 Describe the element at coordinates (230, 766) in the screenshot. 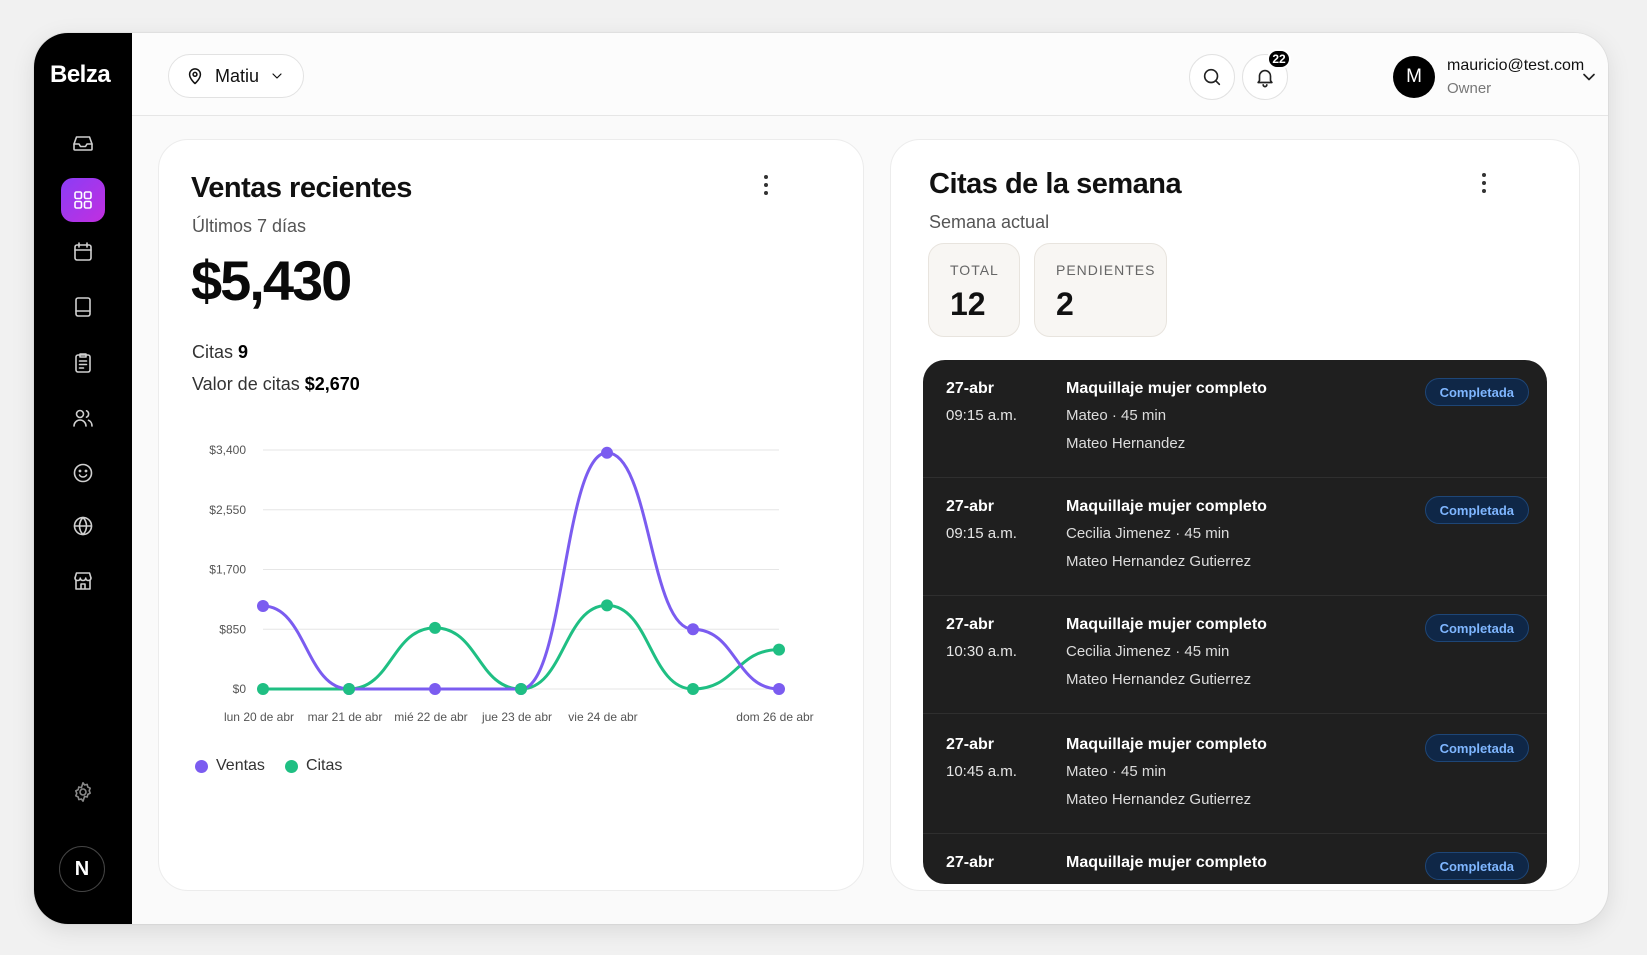

I see `legend-item: Ventas` at that location.